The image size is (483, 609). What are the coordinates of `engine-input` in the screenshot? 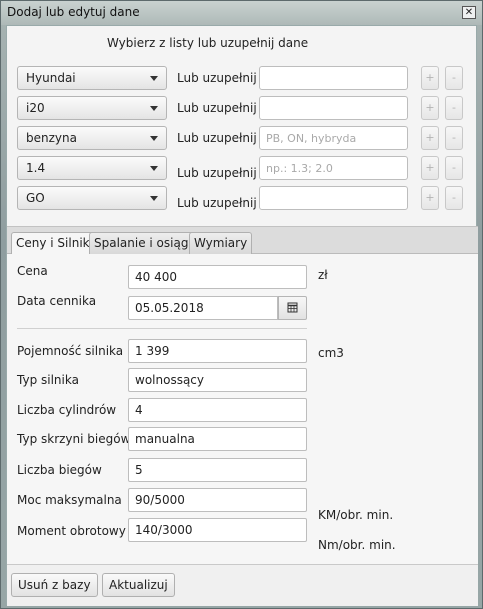 It's located at (333, 168).